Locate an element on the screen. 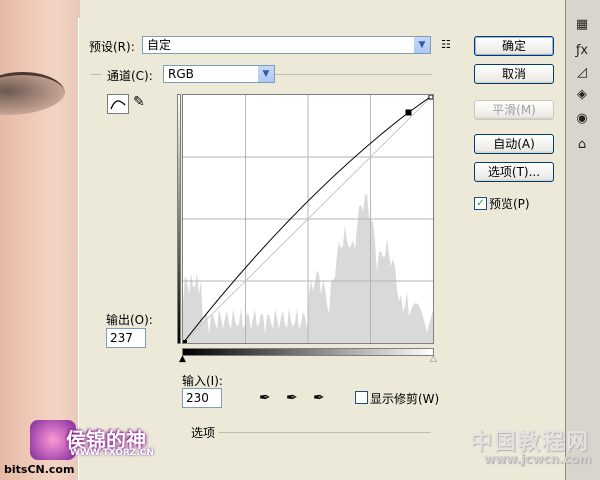 The width and height of the screenshot is (600, 480). palette-path-icon: ⌂ is located at coordinates (582, 144).